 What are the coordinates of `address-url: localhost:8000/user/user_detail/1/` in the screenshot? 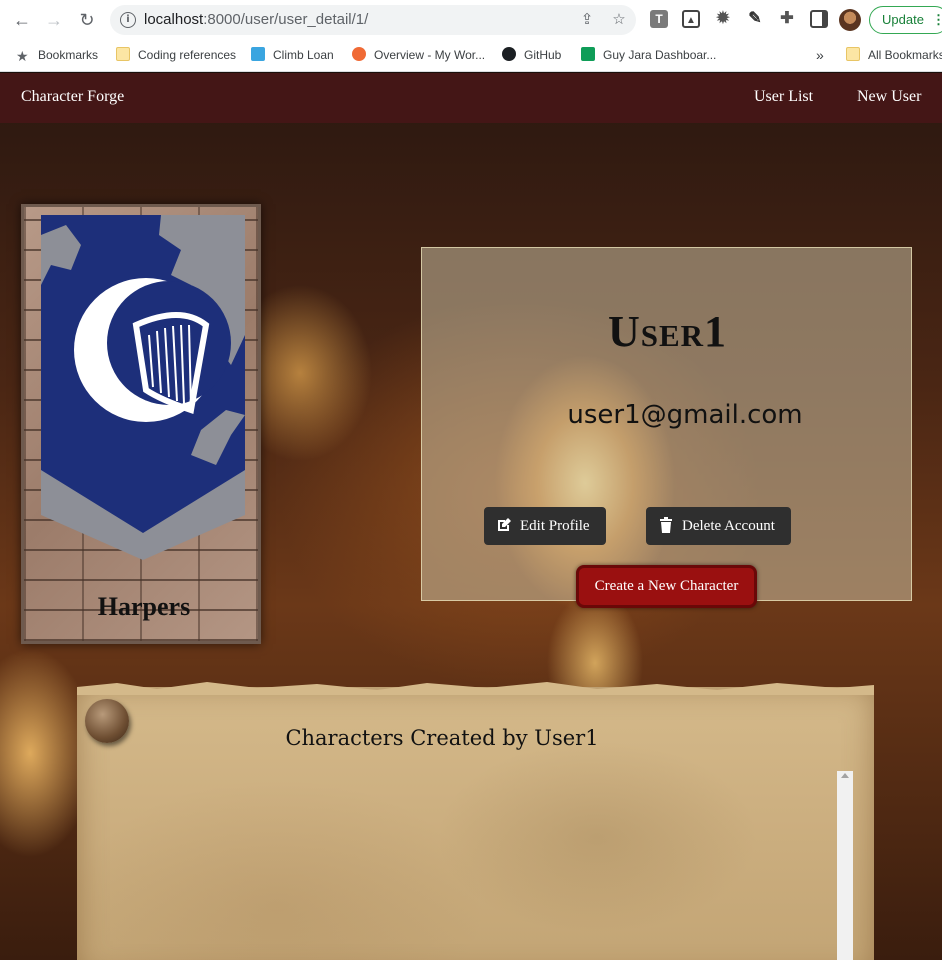 It's located at (256, 19).